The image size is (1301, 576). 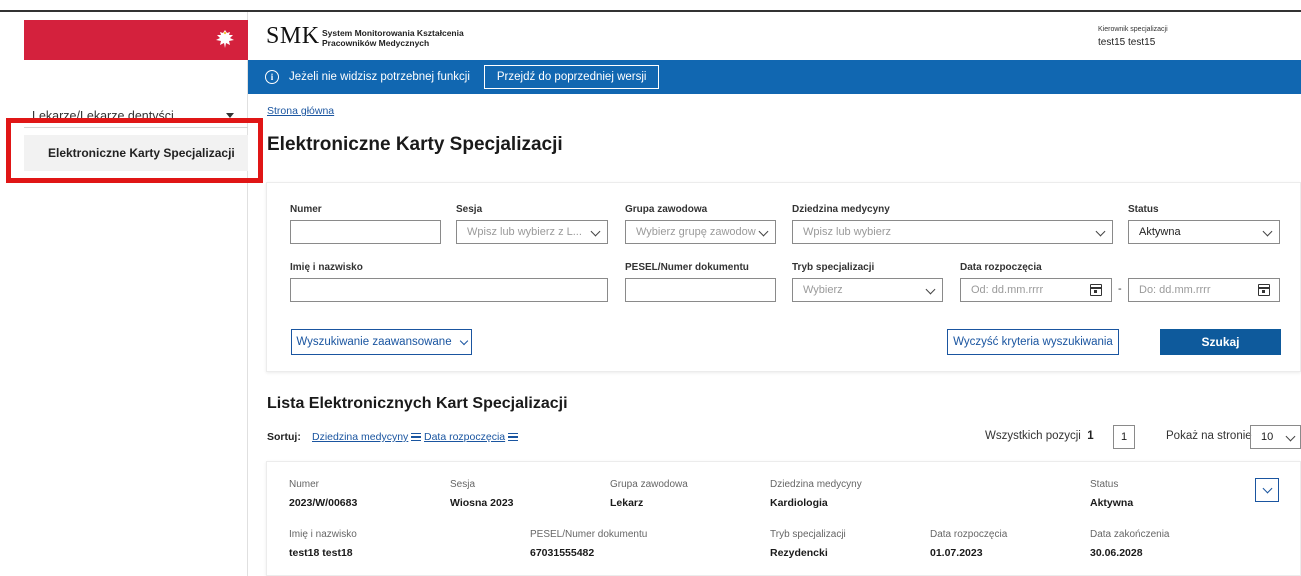 I want to click on grupa-placeholder: Wybierz grupę zawodow, so click(x=696, y=232).